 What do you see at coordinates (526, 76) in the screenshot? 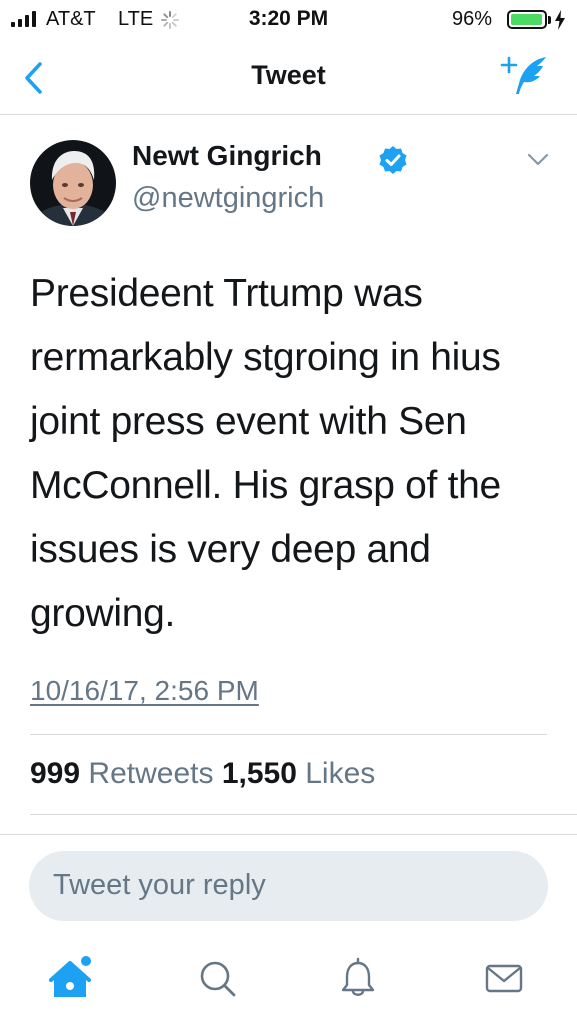
I see `compose-tweet-icon` at bounding box center [526, 76].